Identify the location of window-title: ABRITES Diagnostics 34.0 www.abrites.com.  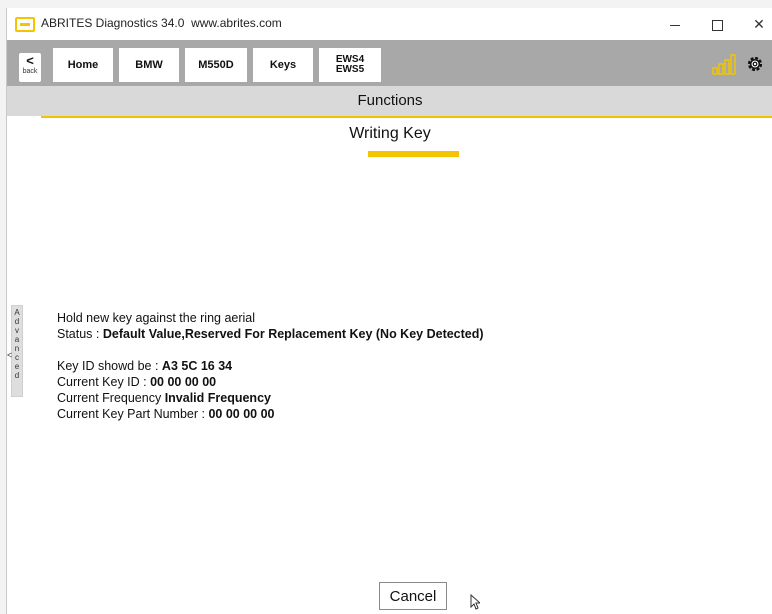
(161, 23).